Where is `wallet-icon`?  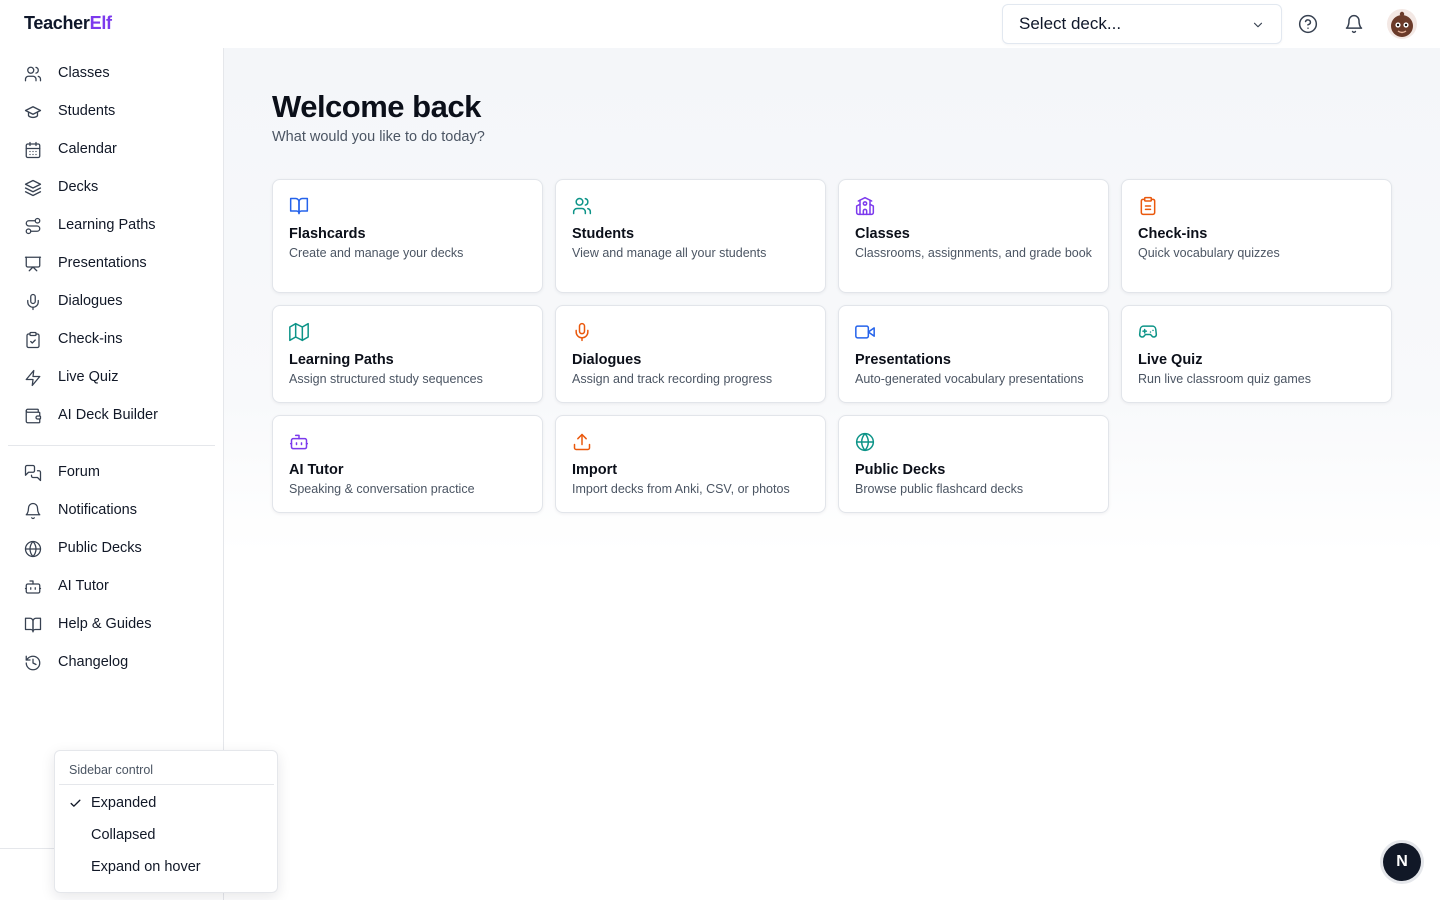
wallet-icon is located at coordinates (33, 416).